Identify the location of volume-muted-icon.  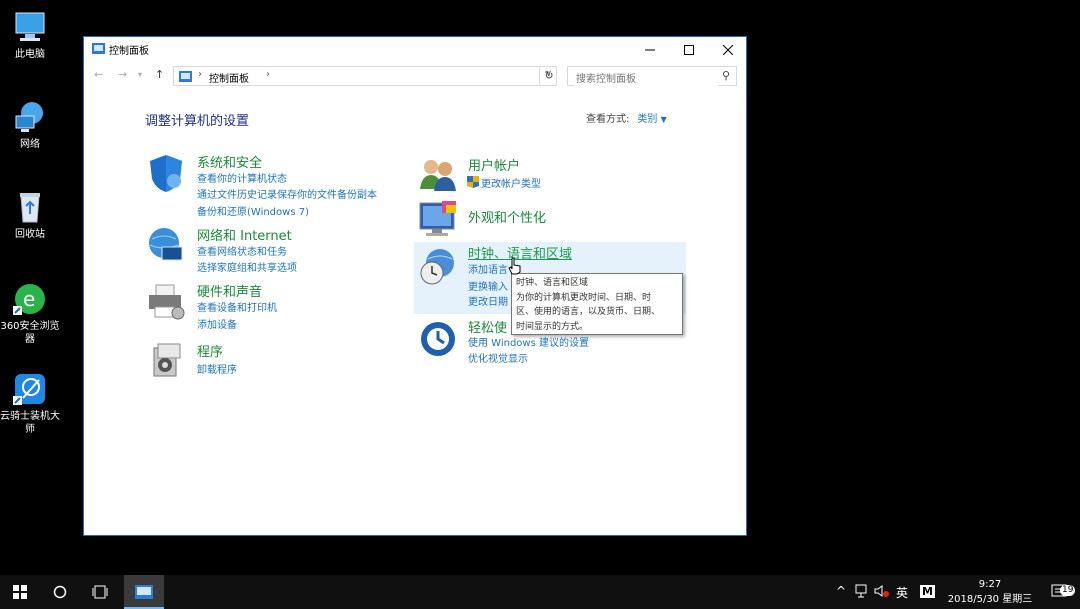
(882, 592).